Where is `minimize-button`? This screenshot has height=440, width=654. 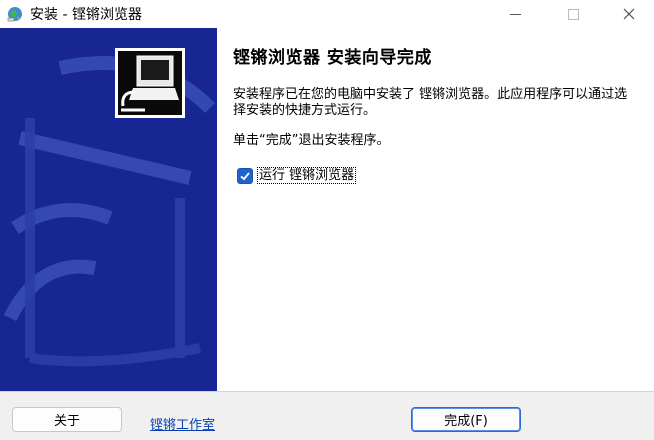
minimize-button is located at coordinates (515, 14).